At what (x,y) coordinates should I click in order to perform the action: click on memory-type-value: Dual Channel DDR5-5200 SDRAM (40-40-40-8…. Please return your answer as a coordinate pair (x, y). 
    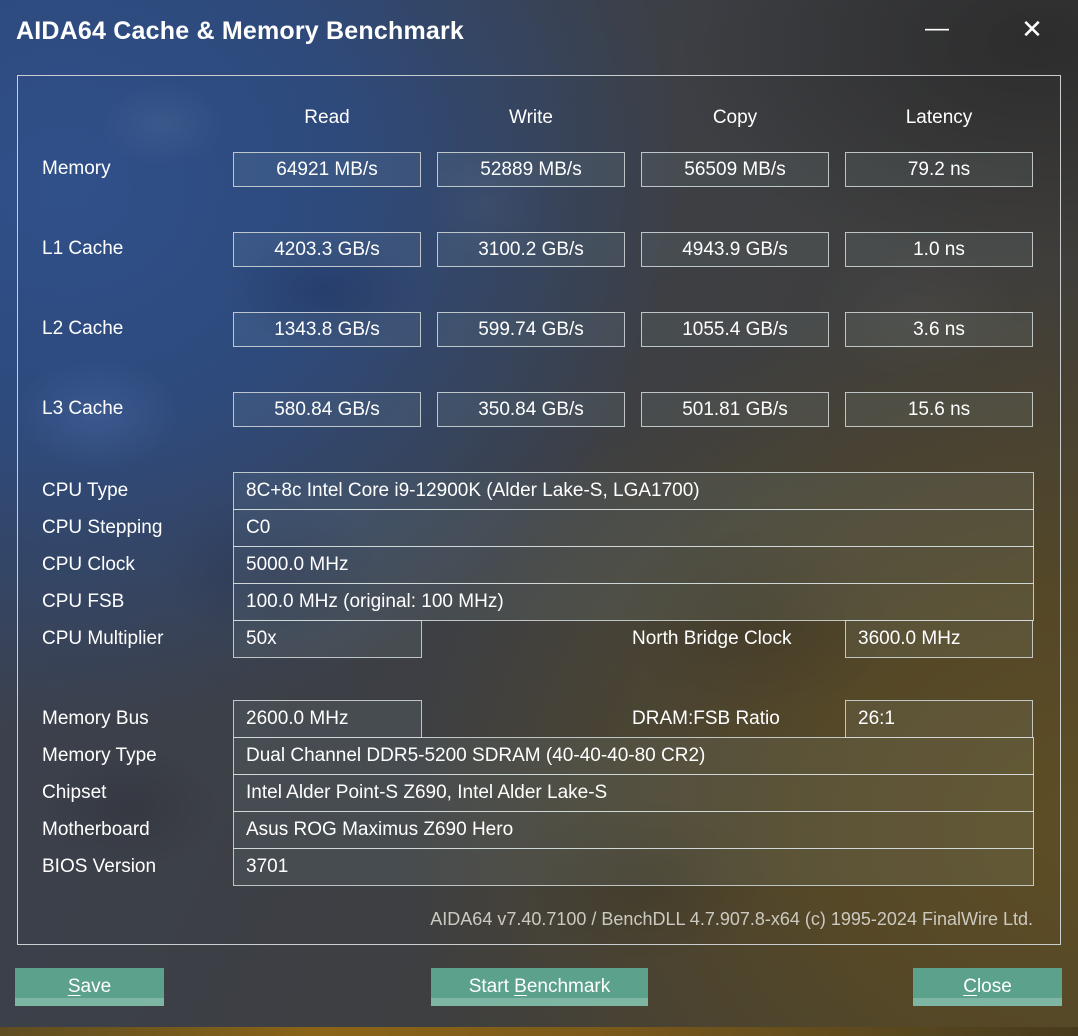
    Looking at the image, I should click on (633, 756).